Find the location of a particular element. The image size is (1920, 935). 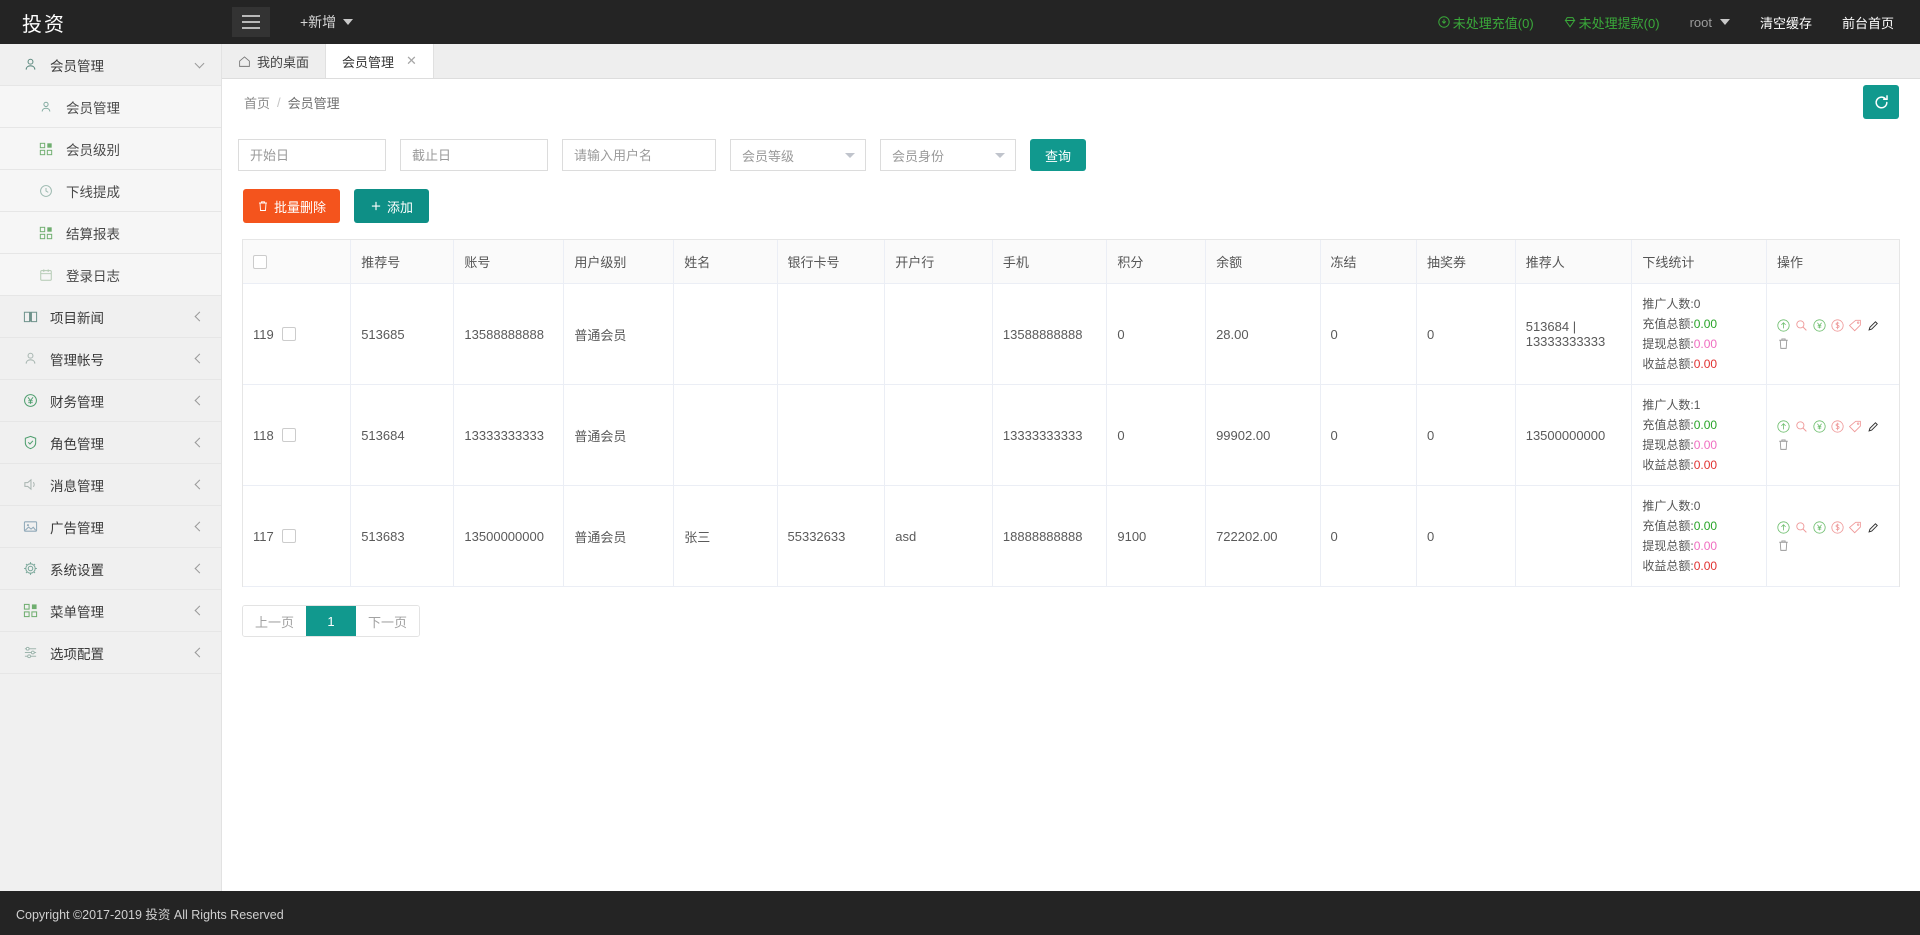

pagination-prev: 上一页 is located at coordinates (275, 621).